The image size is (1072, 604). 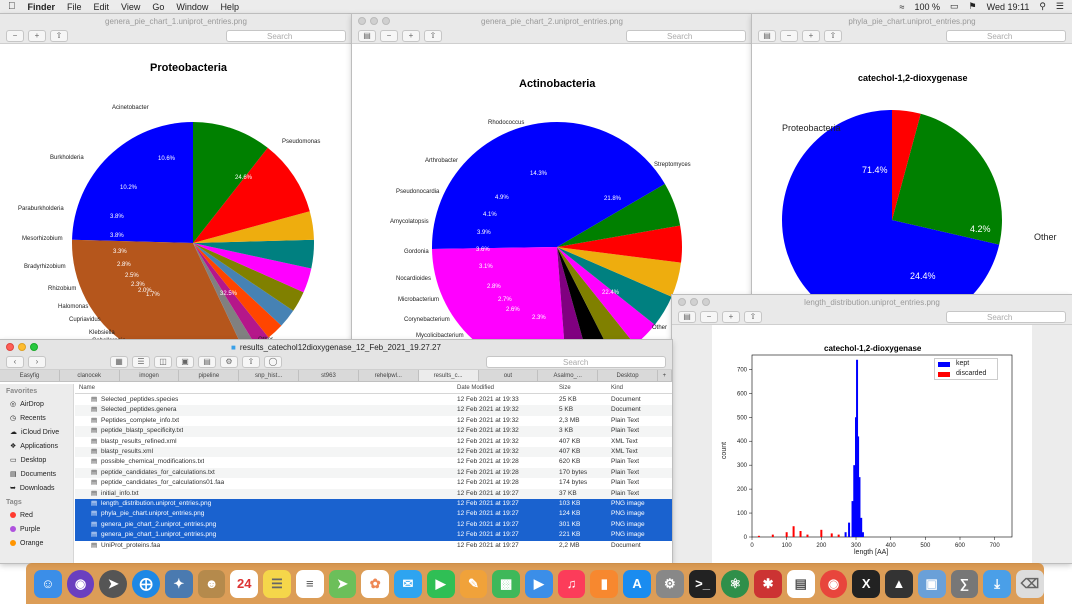 I want to click on menu-help: Help, so click(x=229, y=7).